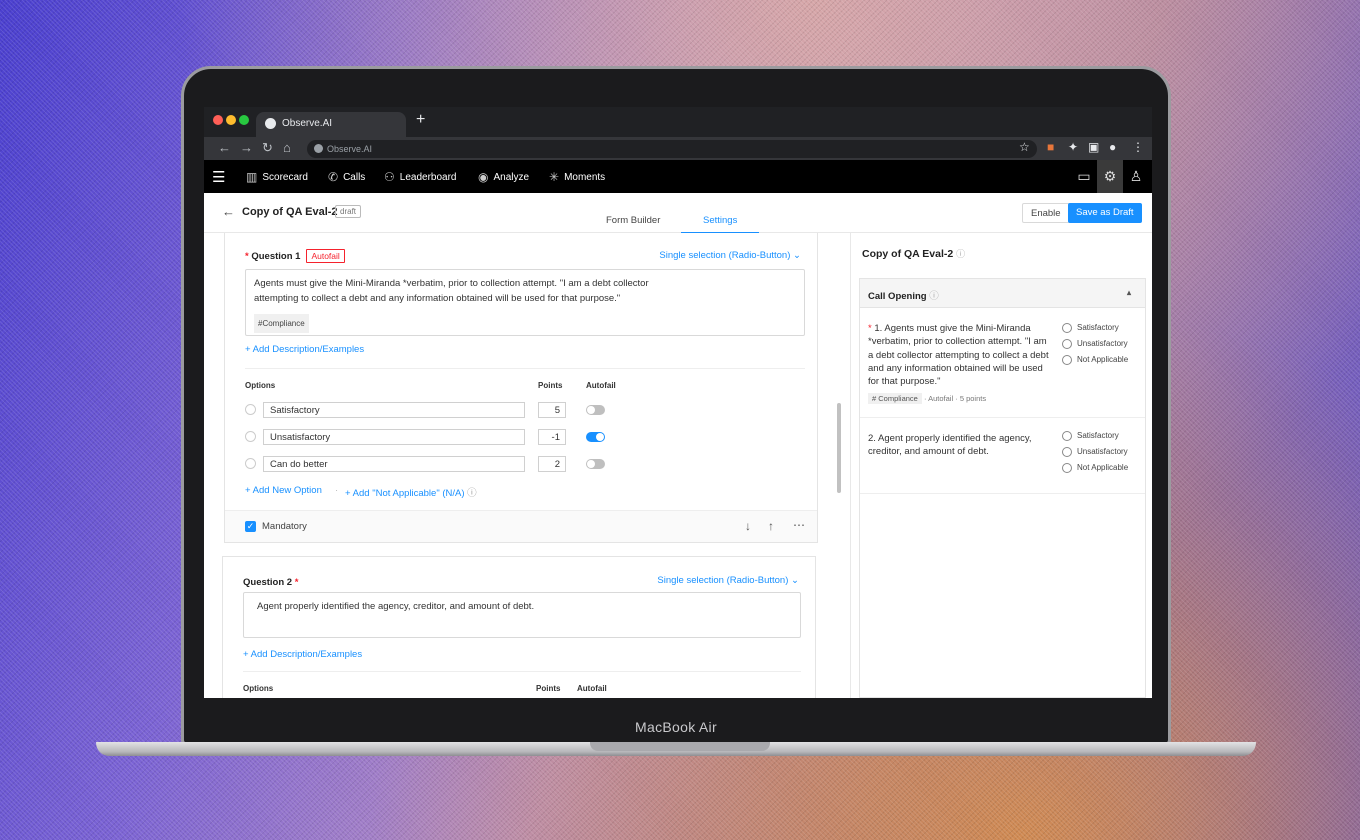 This screenshot has height=840, width=1360. Describe the element at coordinates (394, 464) in the screenshot. I see `option-input: Can do better` at that location.